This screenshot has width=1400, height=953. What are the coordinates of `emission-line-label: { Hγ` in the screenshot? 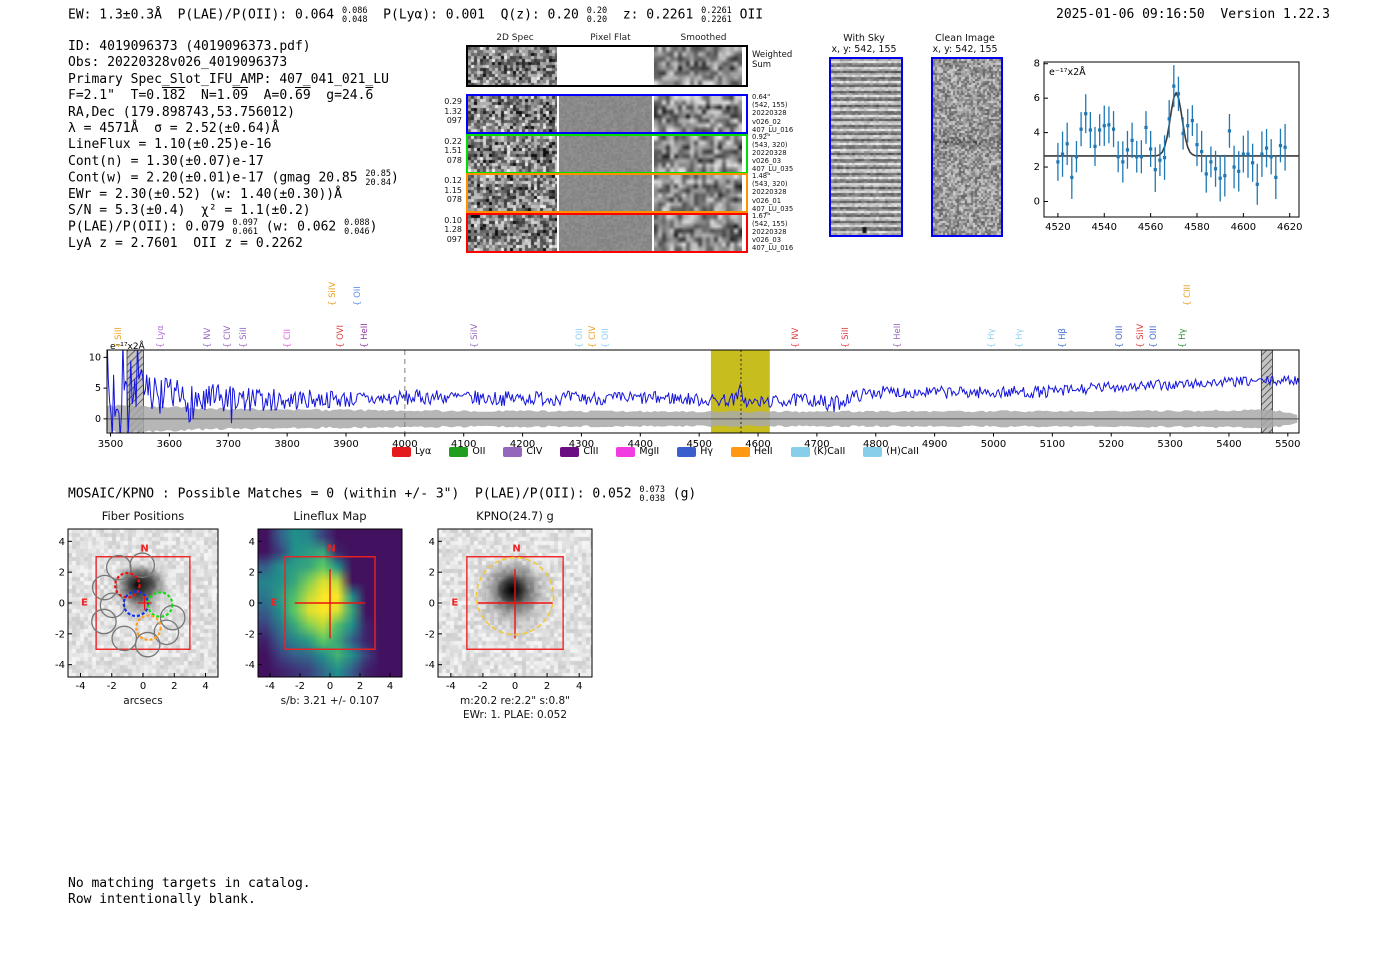 It's located at (1019, 338).